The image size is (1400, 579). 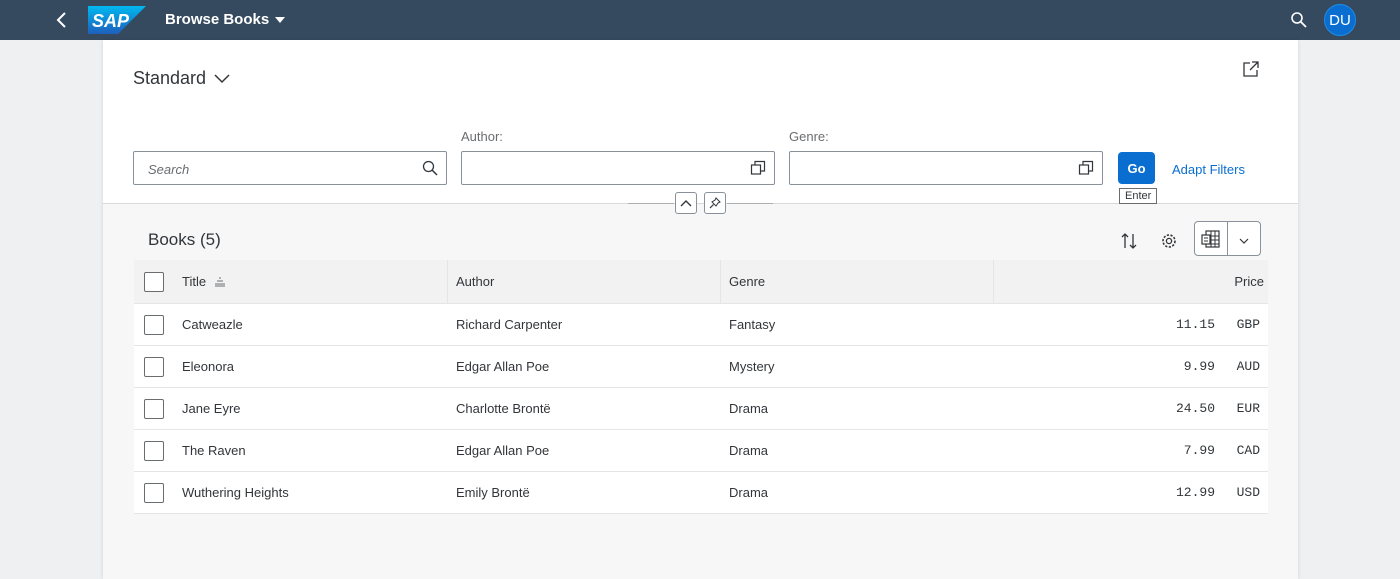 I want to click on cell-price: 9.99, so click(x=1199, y=366).